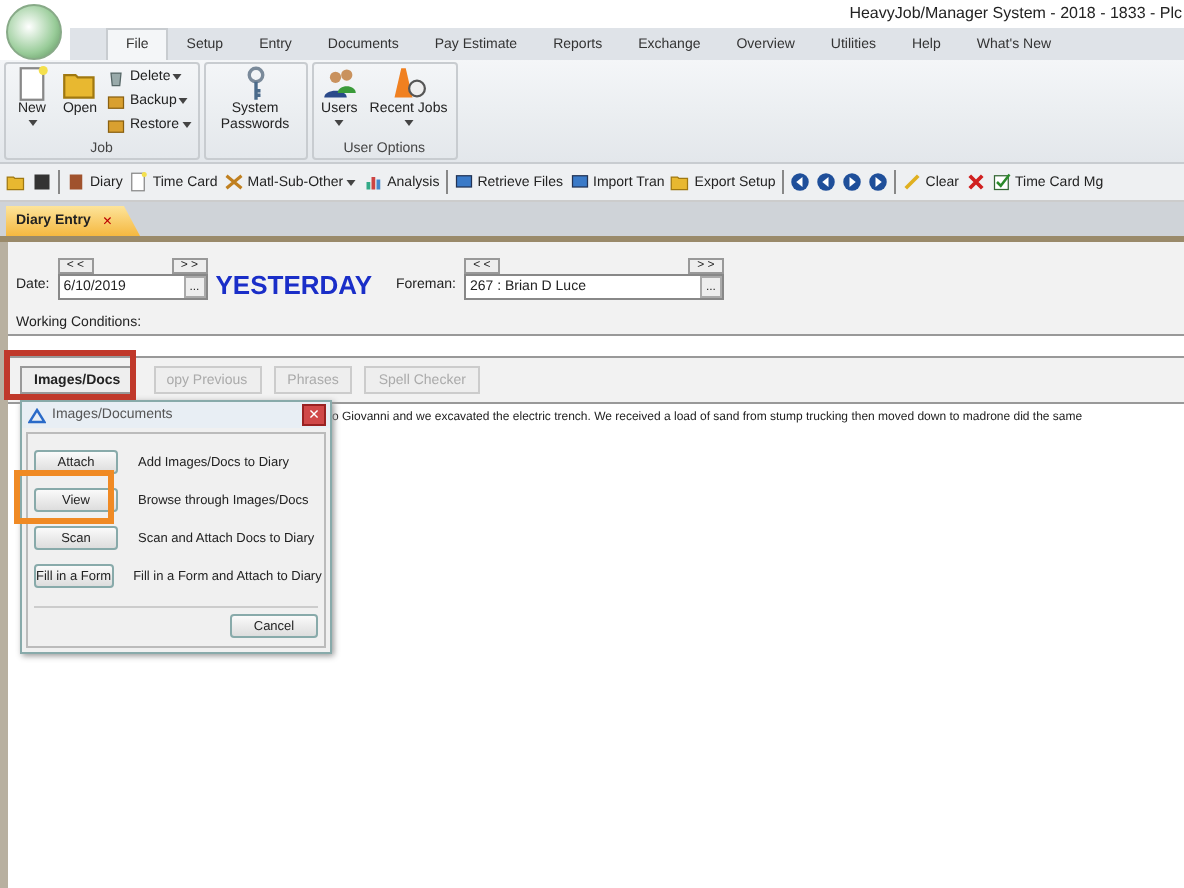 This screenshot has height=888, width=1184. I want to click on triangle-icon, so click(37, 415).